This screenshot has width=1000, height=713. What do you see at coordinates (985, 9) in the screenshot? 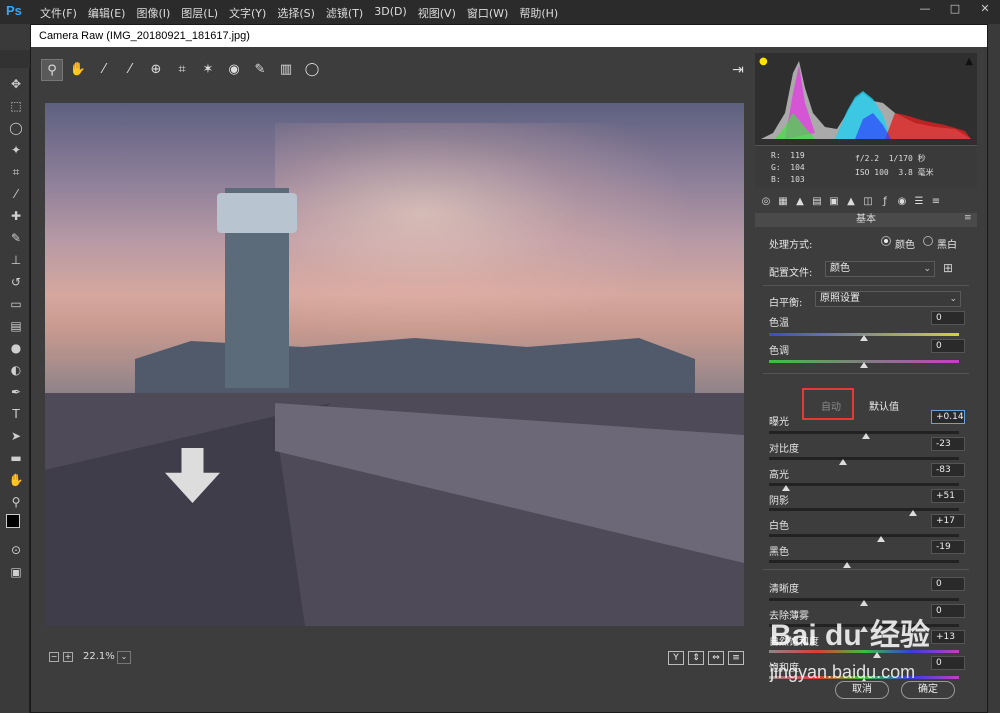
I see `close-button: ✕` at bounding box center [985, 9].